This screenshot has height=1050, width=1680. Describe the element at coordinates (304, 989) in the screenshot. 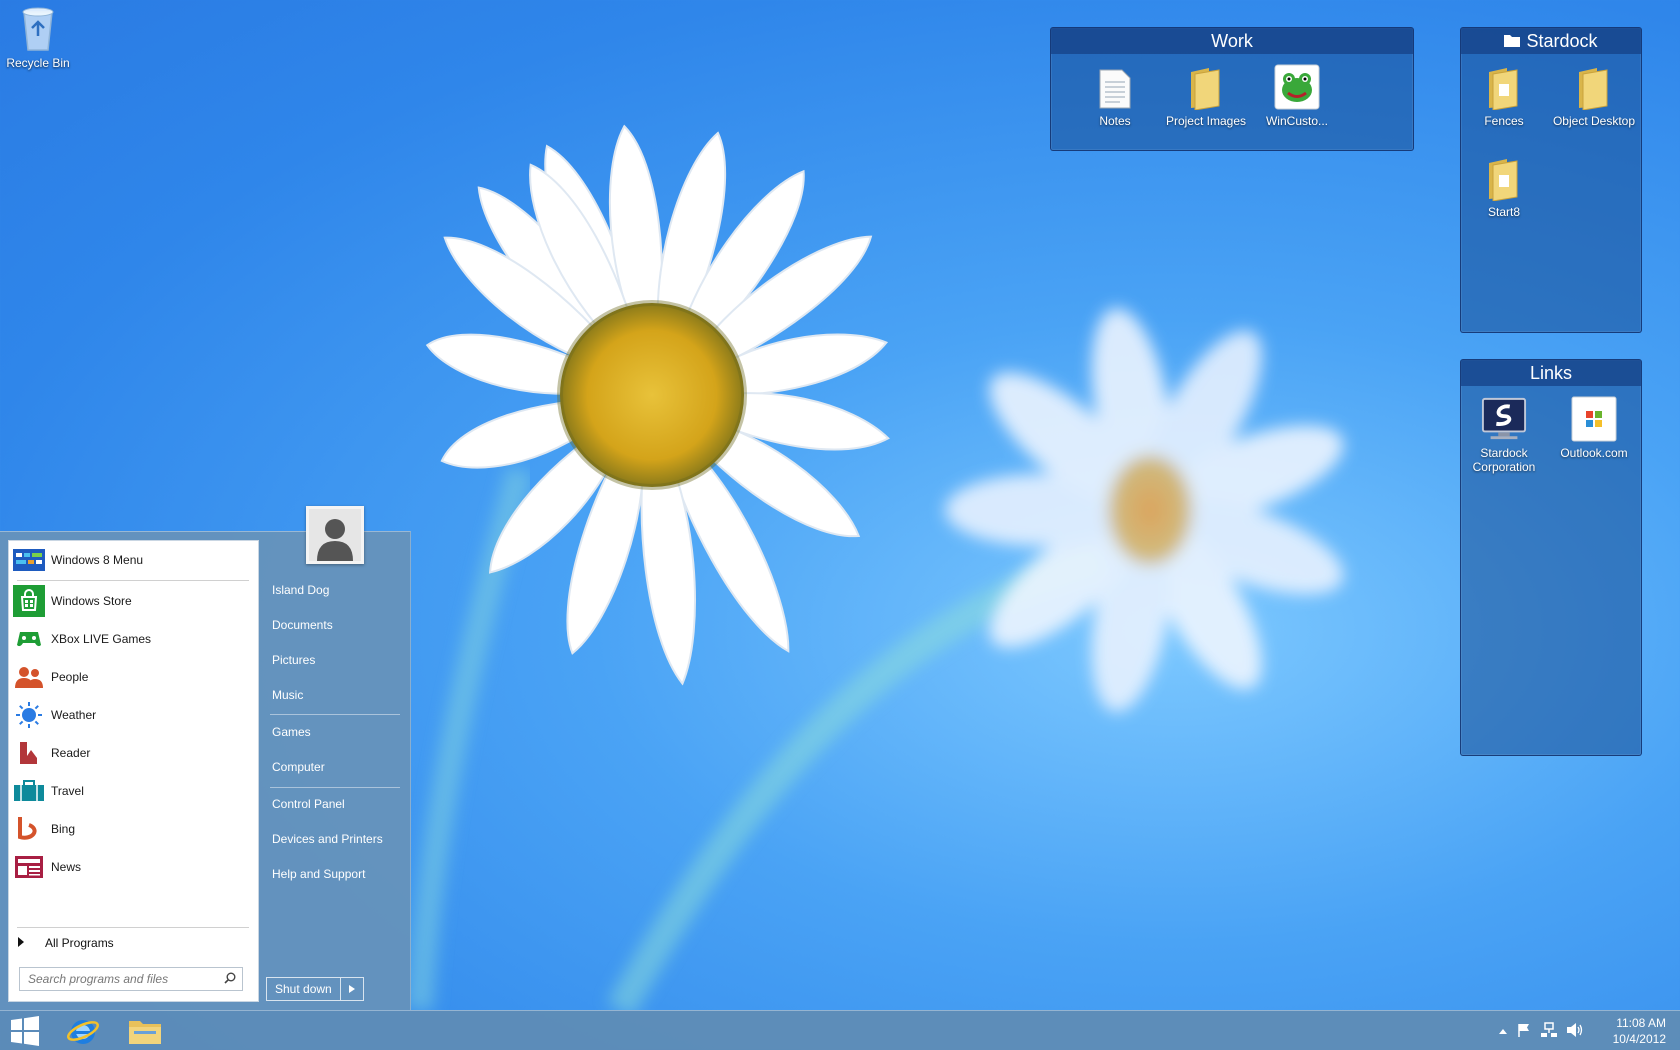

I see `shutdown-button: Shut down` at that location.